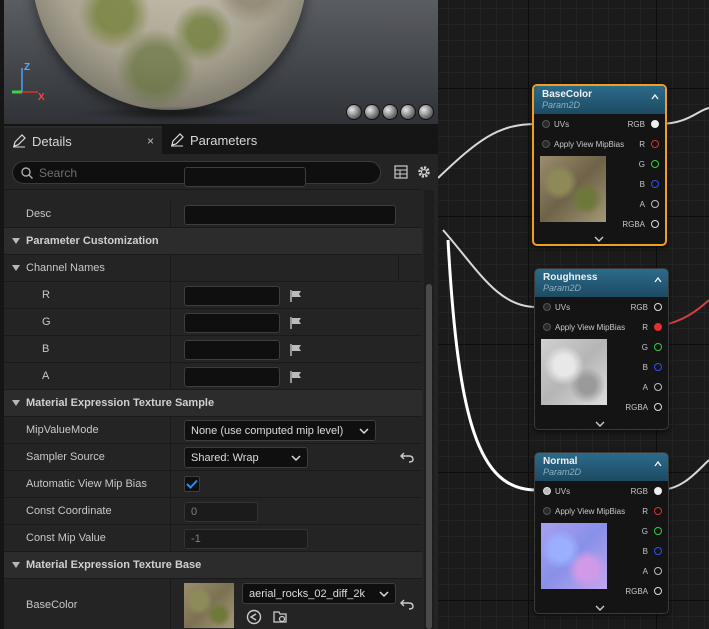 The image size is (709, 629). What do you see at coordinates (213, 241) in the screenshot?
I see `category-parameter-customization: Parameter Customization` at bounding box center [213, 241].